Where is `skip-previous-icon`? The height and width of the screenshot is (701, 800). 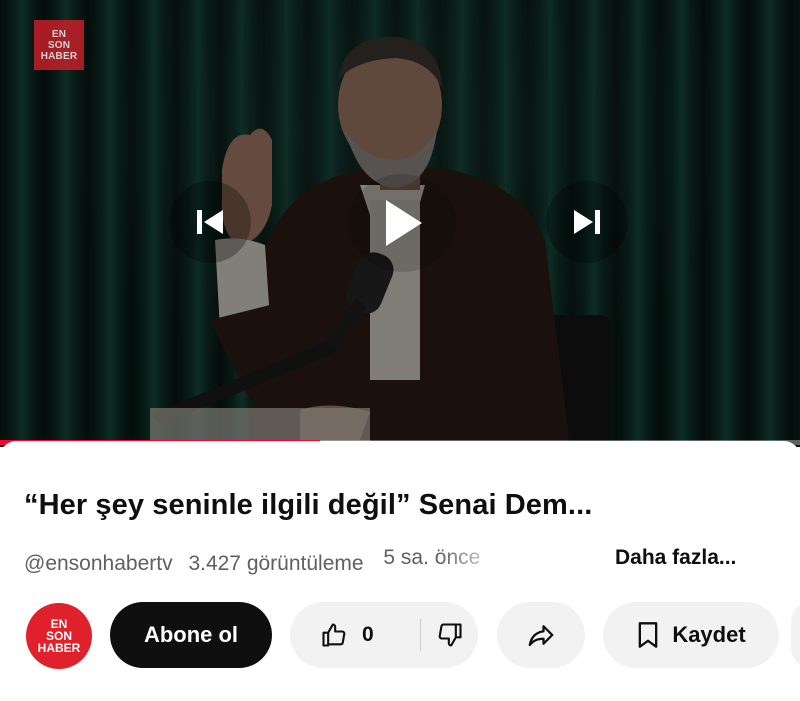 skip-previous-icon is located at coordinates (210, 222).